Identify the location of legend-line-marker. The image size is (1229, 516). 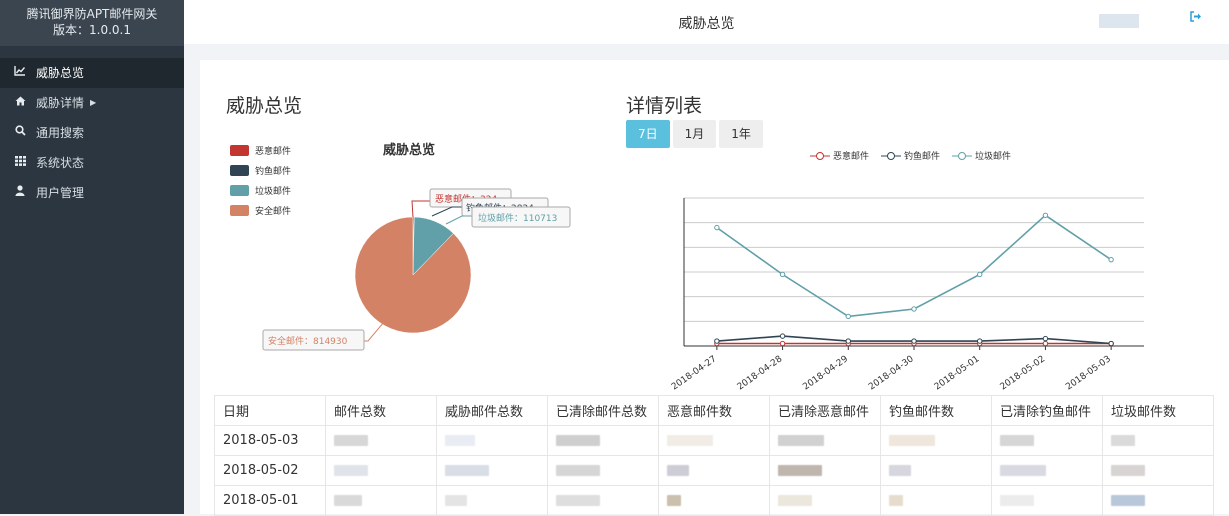
(820, 156).